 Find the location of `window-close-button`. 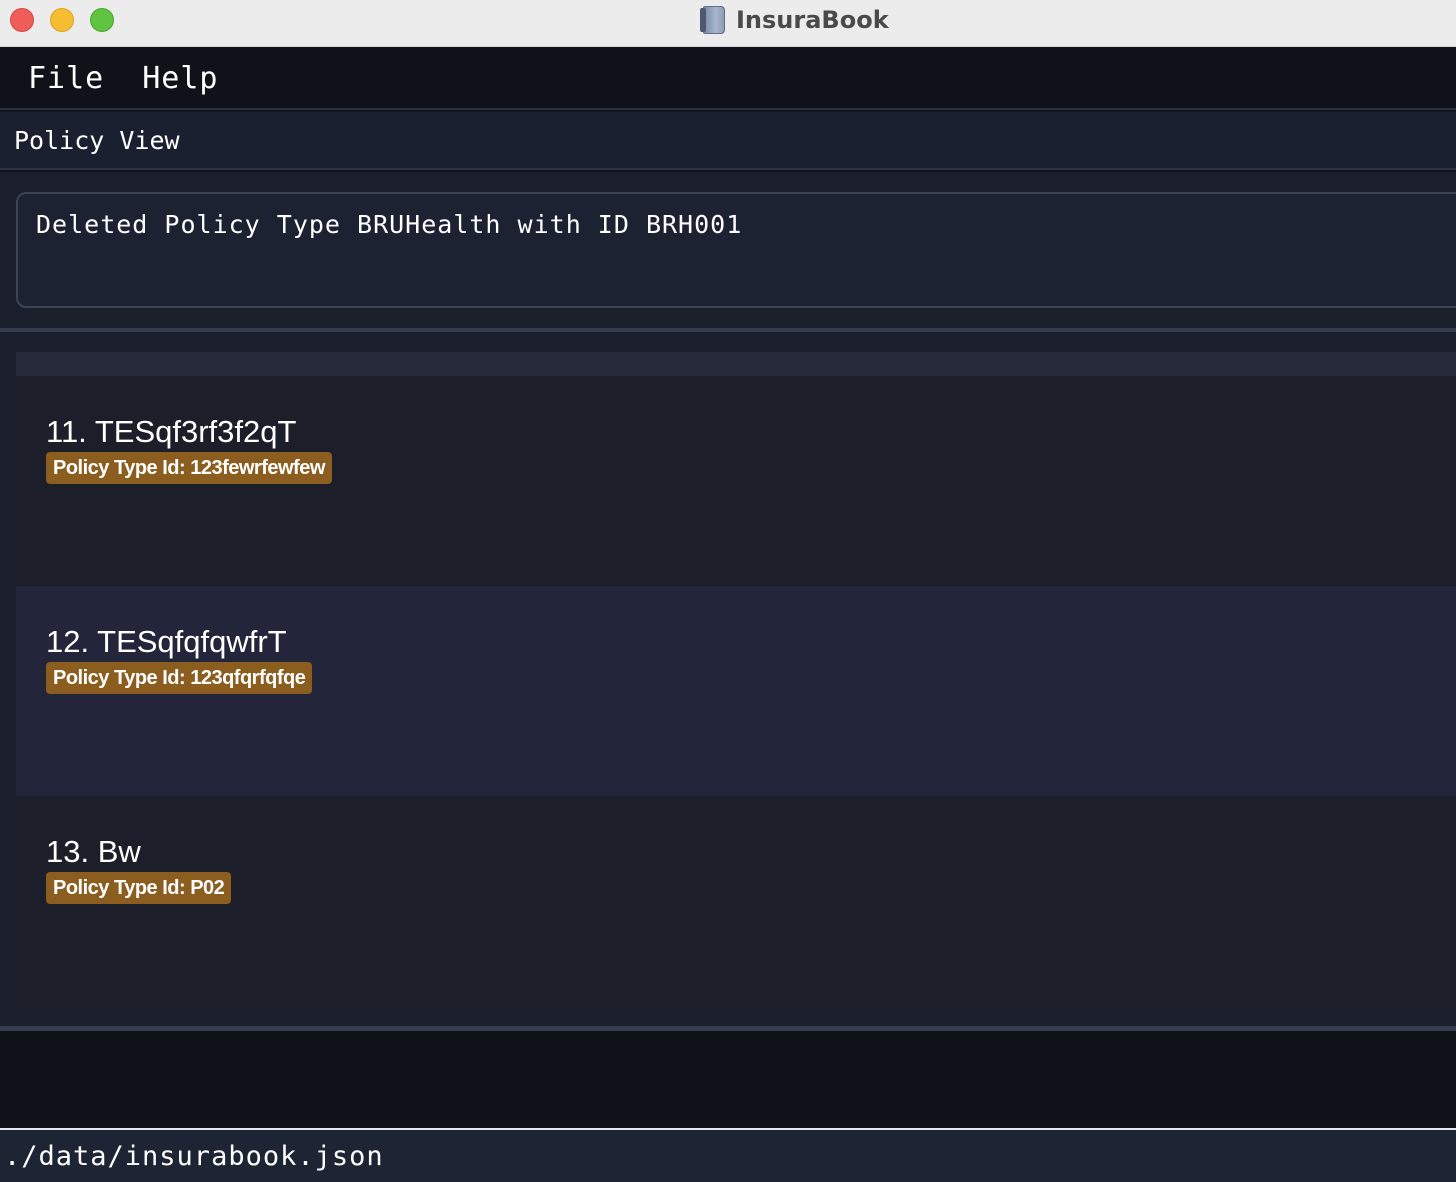

window-close-button is located at coordinates (22, 20).